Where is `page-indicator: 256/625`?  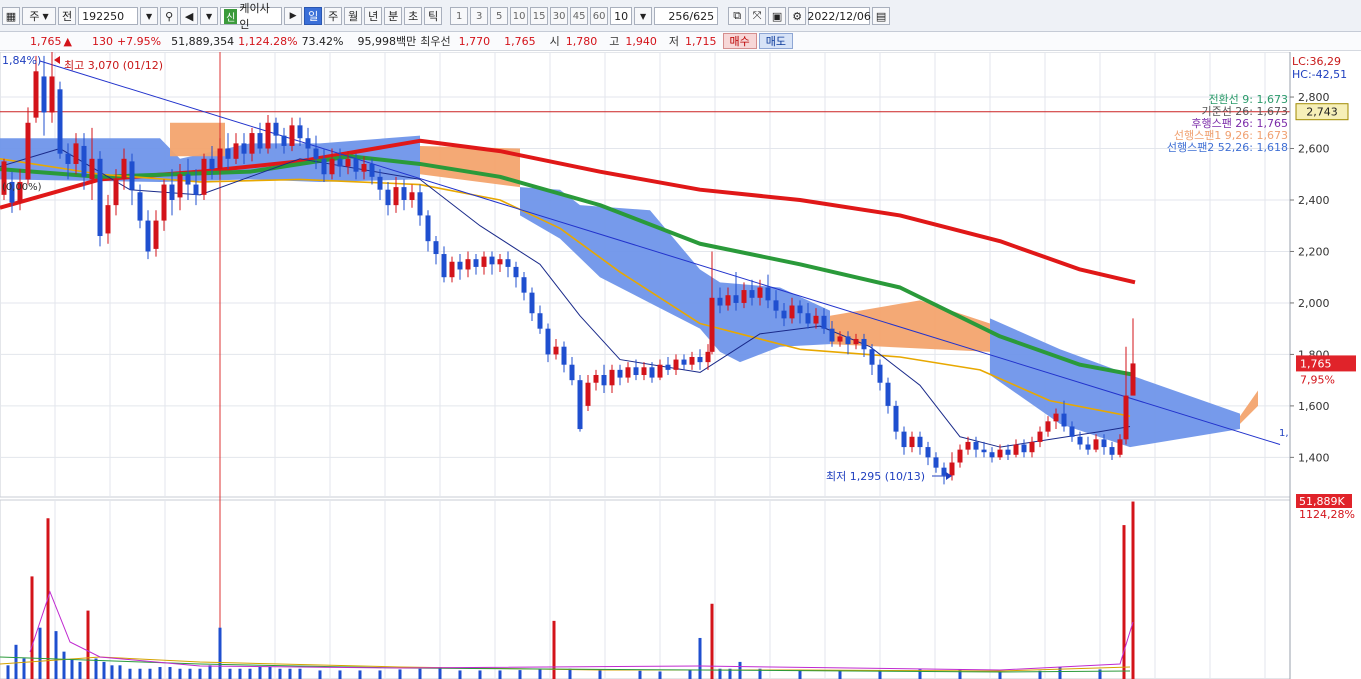 page-indicator: 256/625 is located at coordinates (686, 16).